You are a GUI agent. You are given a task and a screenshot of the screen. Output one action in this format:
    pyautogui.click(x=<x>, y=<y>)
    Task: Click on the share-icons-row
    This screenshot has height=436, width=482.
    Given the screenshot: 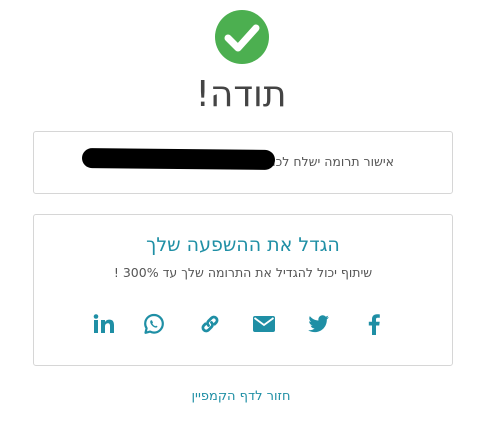 What is the action you would take?
    pyautogui.click(x=242, y=324)
    